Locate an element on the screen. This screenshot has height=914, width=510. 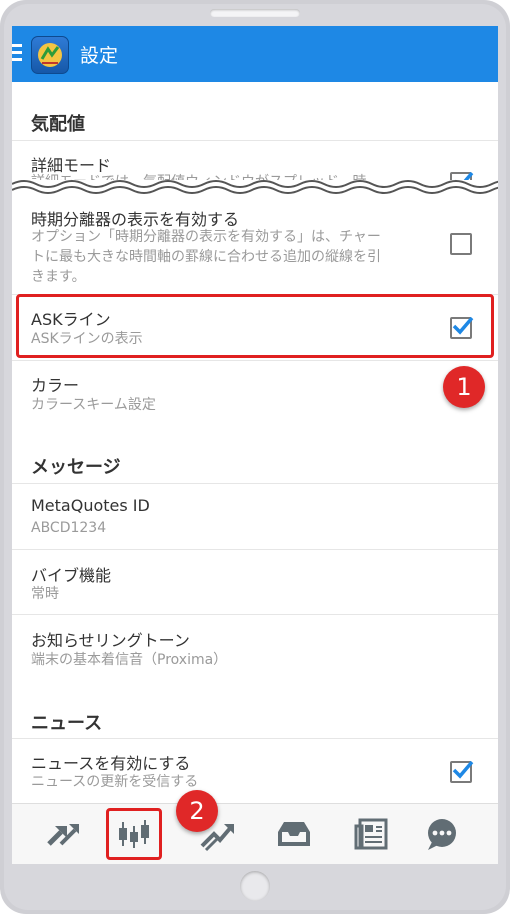
nav-news-button is located at coordinates (372, 834).